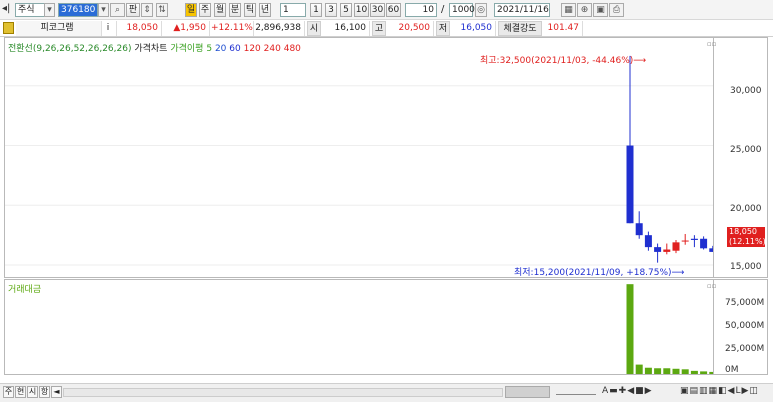  Describe the element at coordinates (732, 370) in the screenshot. I see `volume-tick: 0M` at that location.